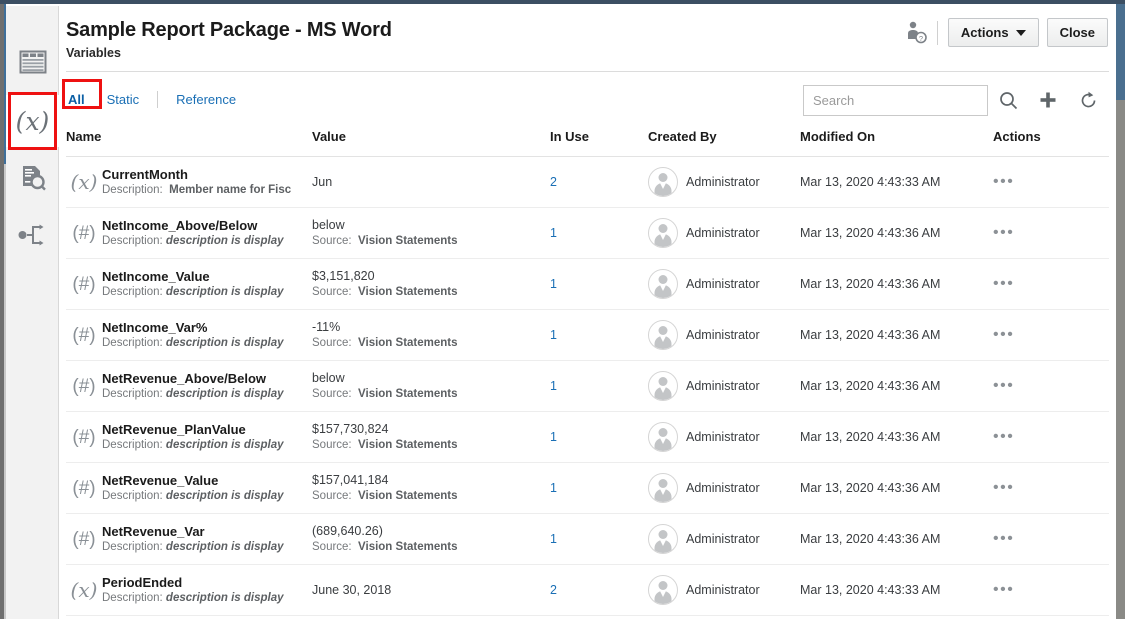  Describe the element at coordinates (1120, 52) in the screenshot. I see `vertical-scrollbar-thumb` at that location.